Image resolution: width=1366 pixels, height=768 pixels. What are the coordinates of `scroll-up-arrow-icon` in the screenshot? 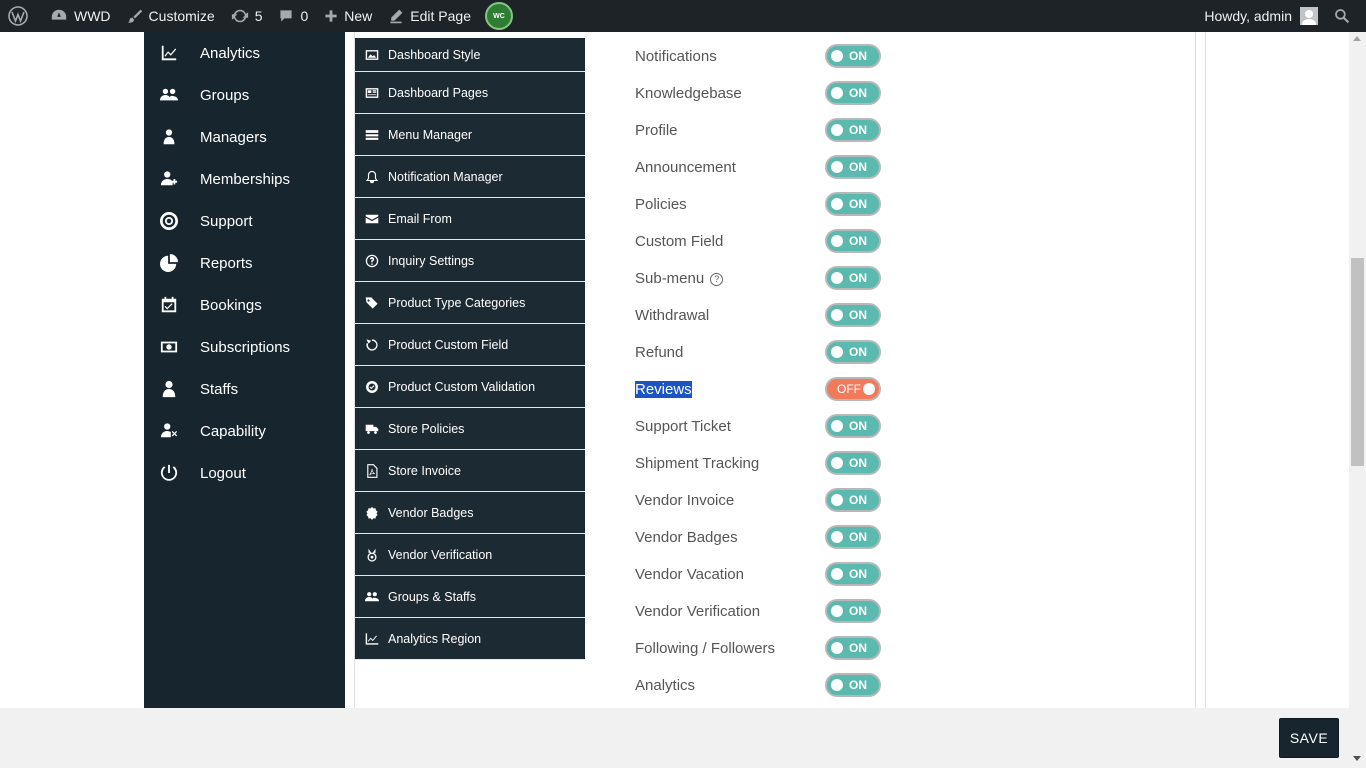 It's located at (1357, 38).